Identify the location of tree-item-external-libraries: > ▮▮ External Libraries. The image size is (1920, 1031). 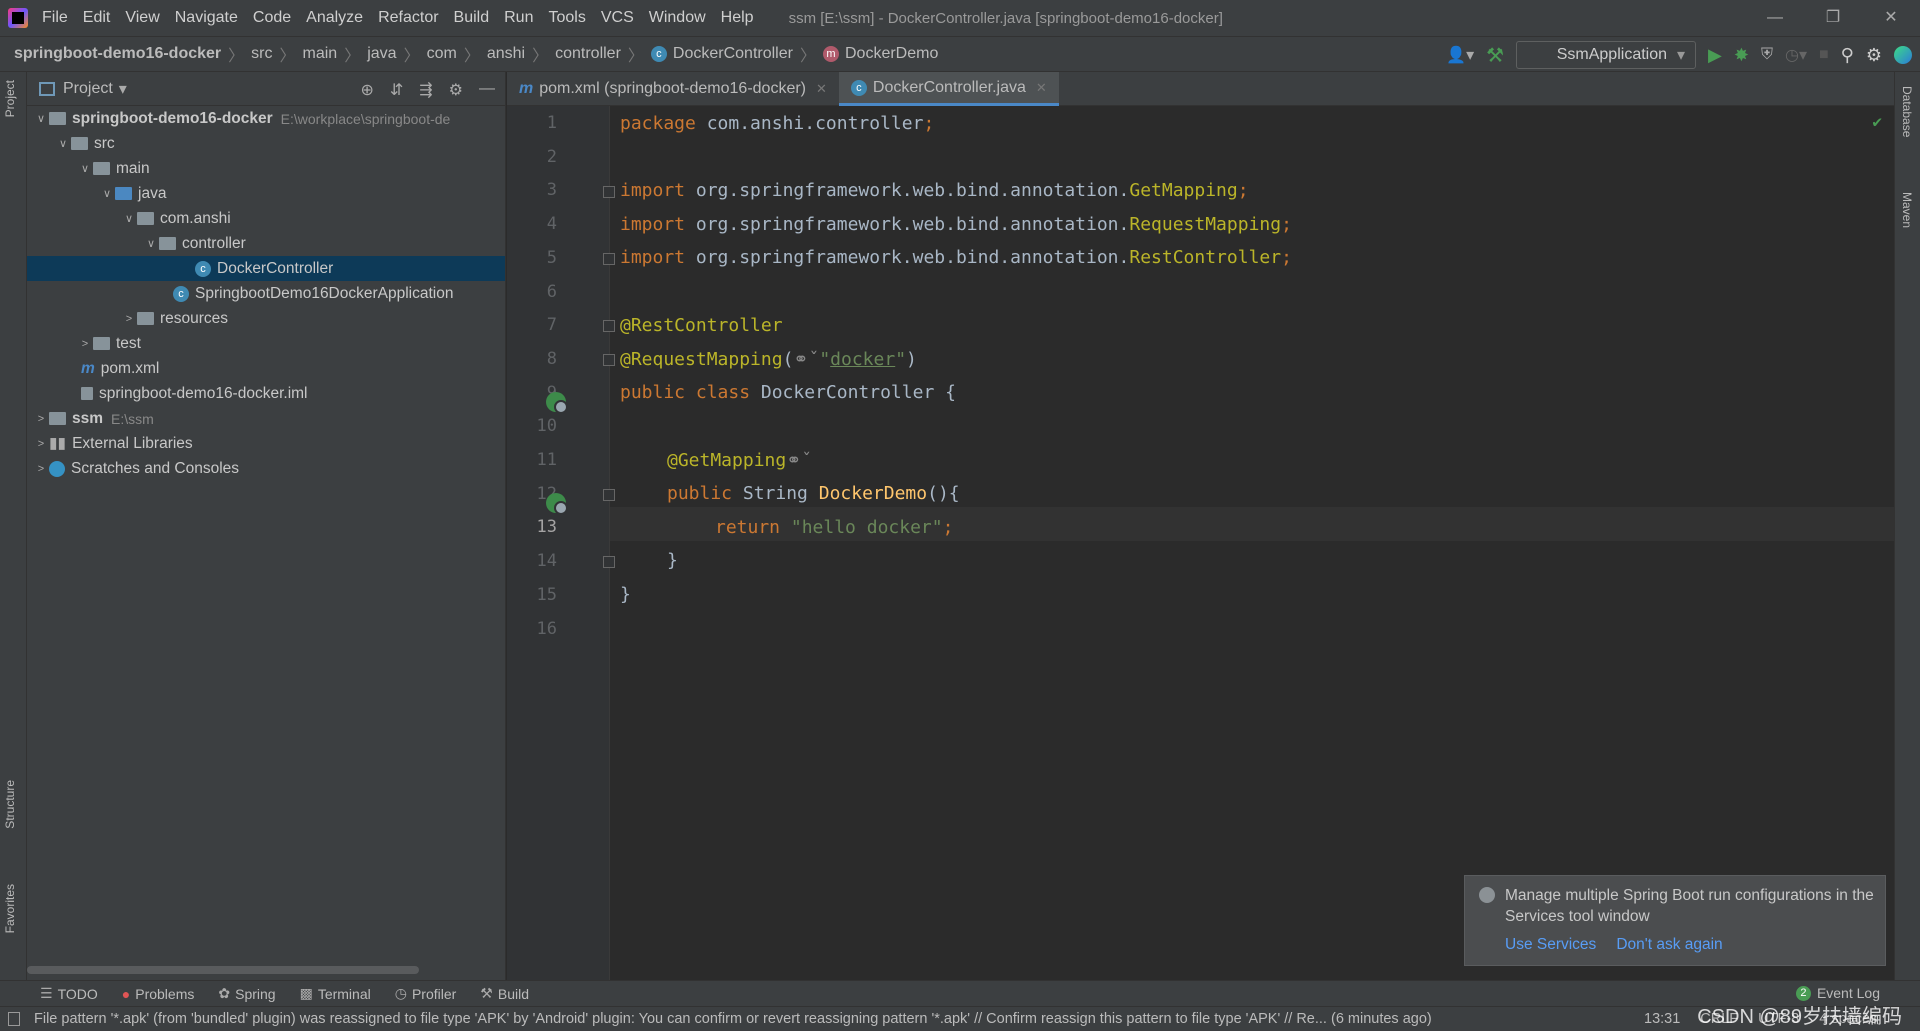
(266, 443).